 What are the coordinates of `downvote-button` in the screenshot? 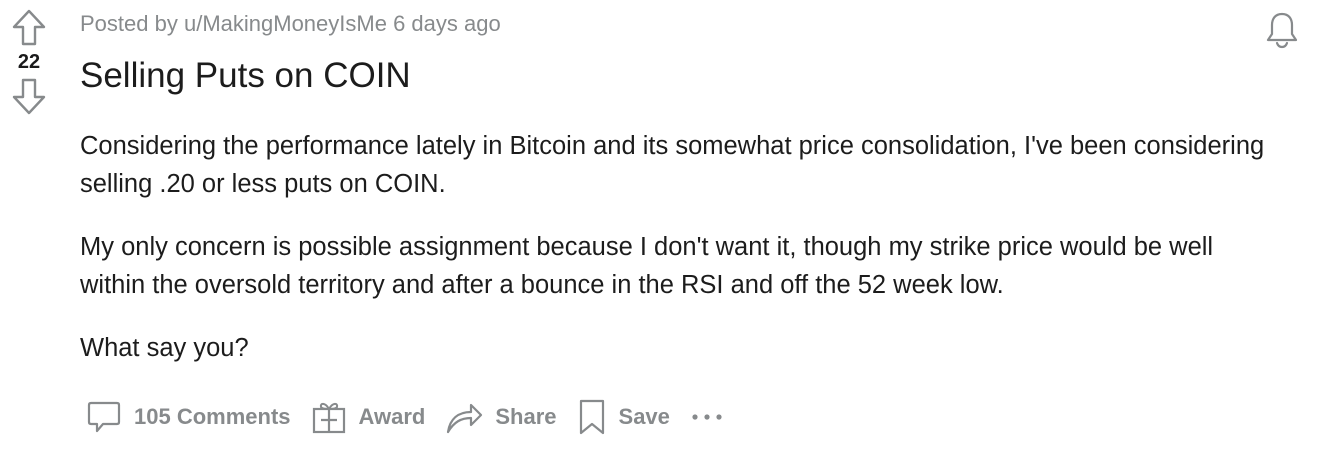 It's located at (29, 96).